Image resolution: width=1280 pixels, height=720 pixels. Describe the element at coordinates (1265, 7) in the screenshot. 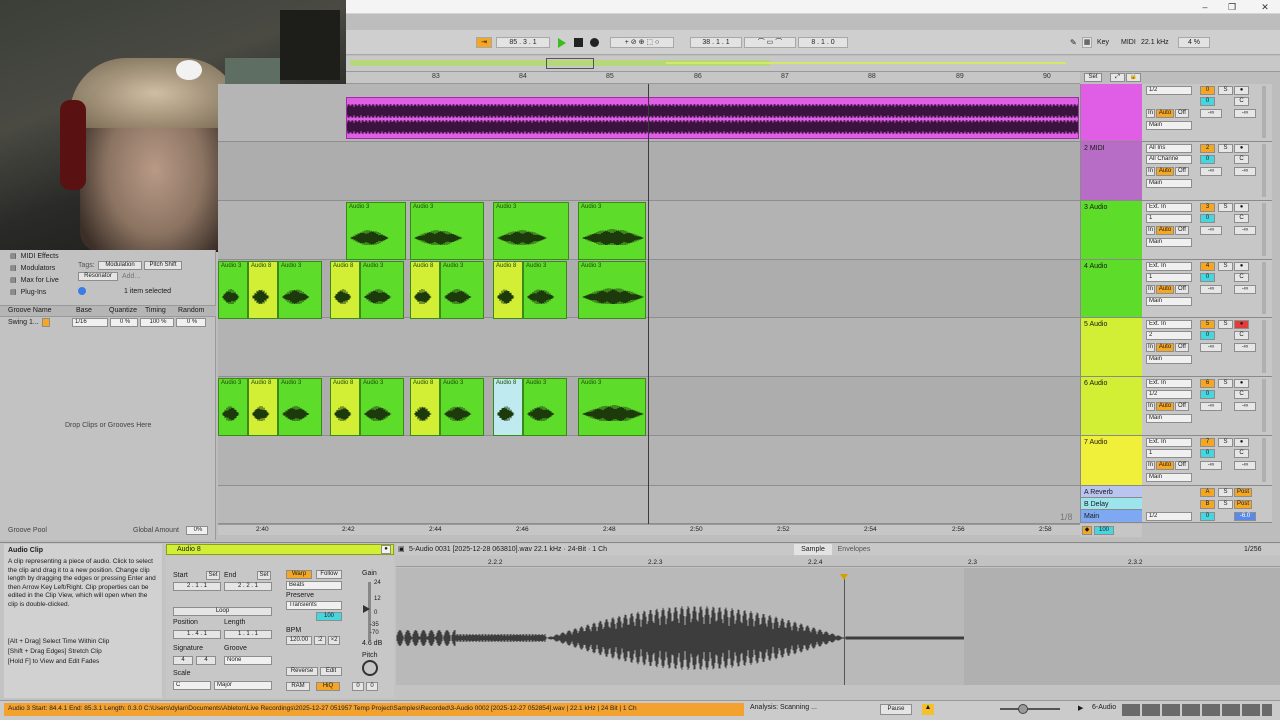

I see `close-button: ✕` at that location.